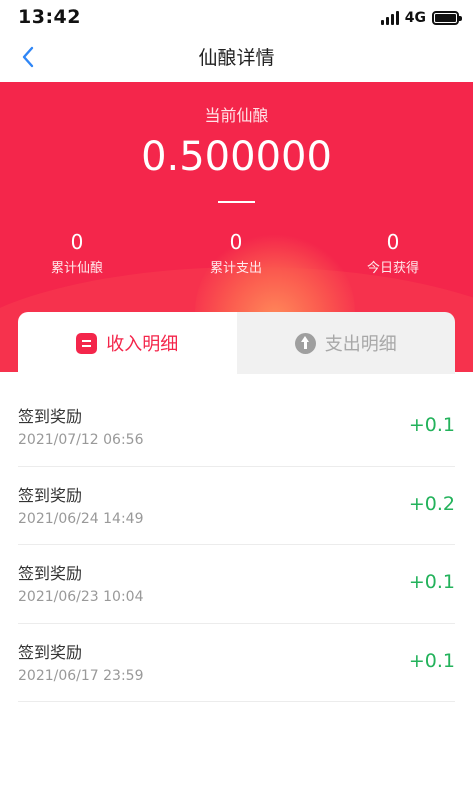 This screenshot has width=473, height=793. What do you see at coordinates (236, 115) in the screenshot?
I see `balance-label: 当前仙酿` at bounding box center [236, 115].